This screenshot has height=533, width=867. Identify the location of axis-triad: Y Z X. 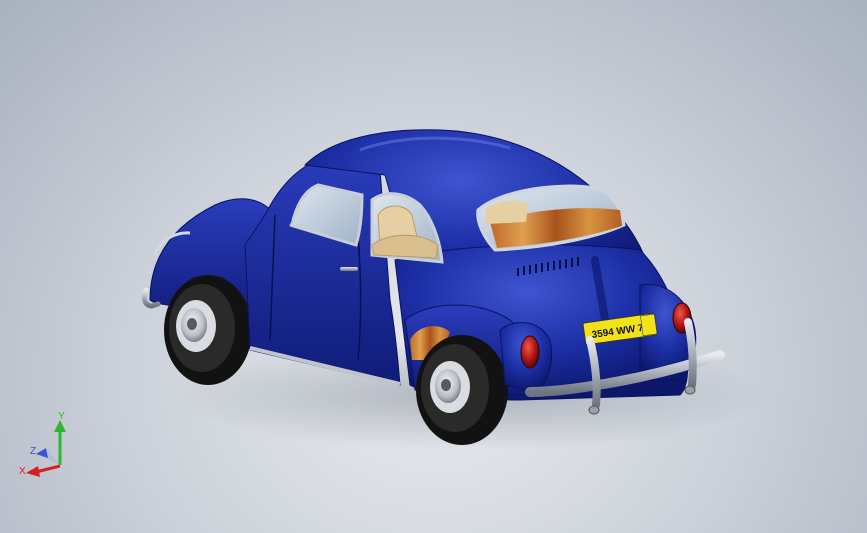
(48, 447).